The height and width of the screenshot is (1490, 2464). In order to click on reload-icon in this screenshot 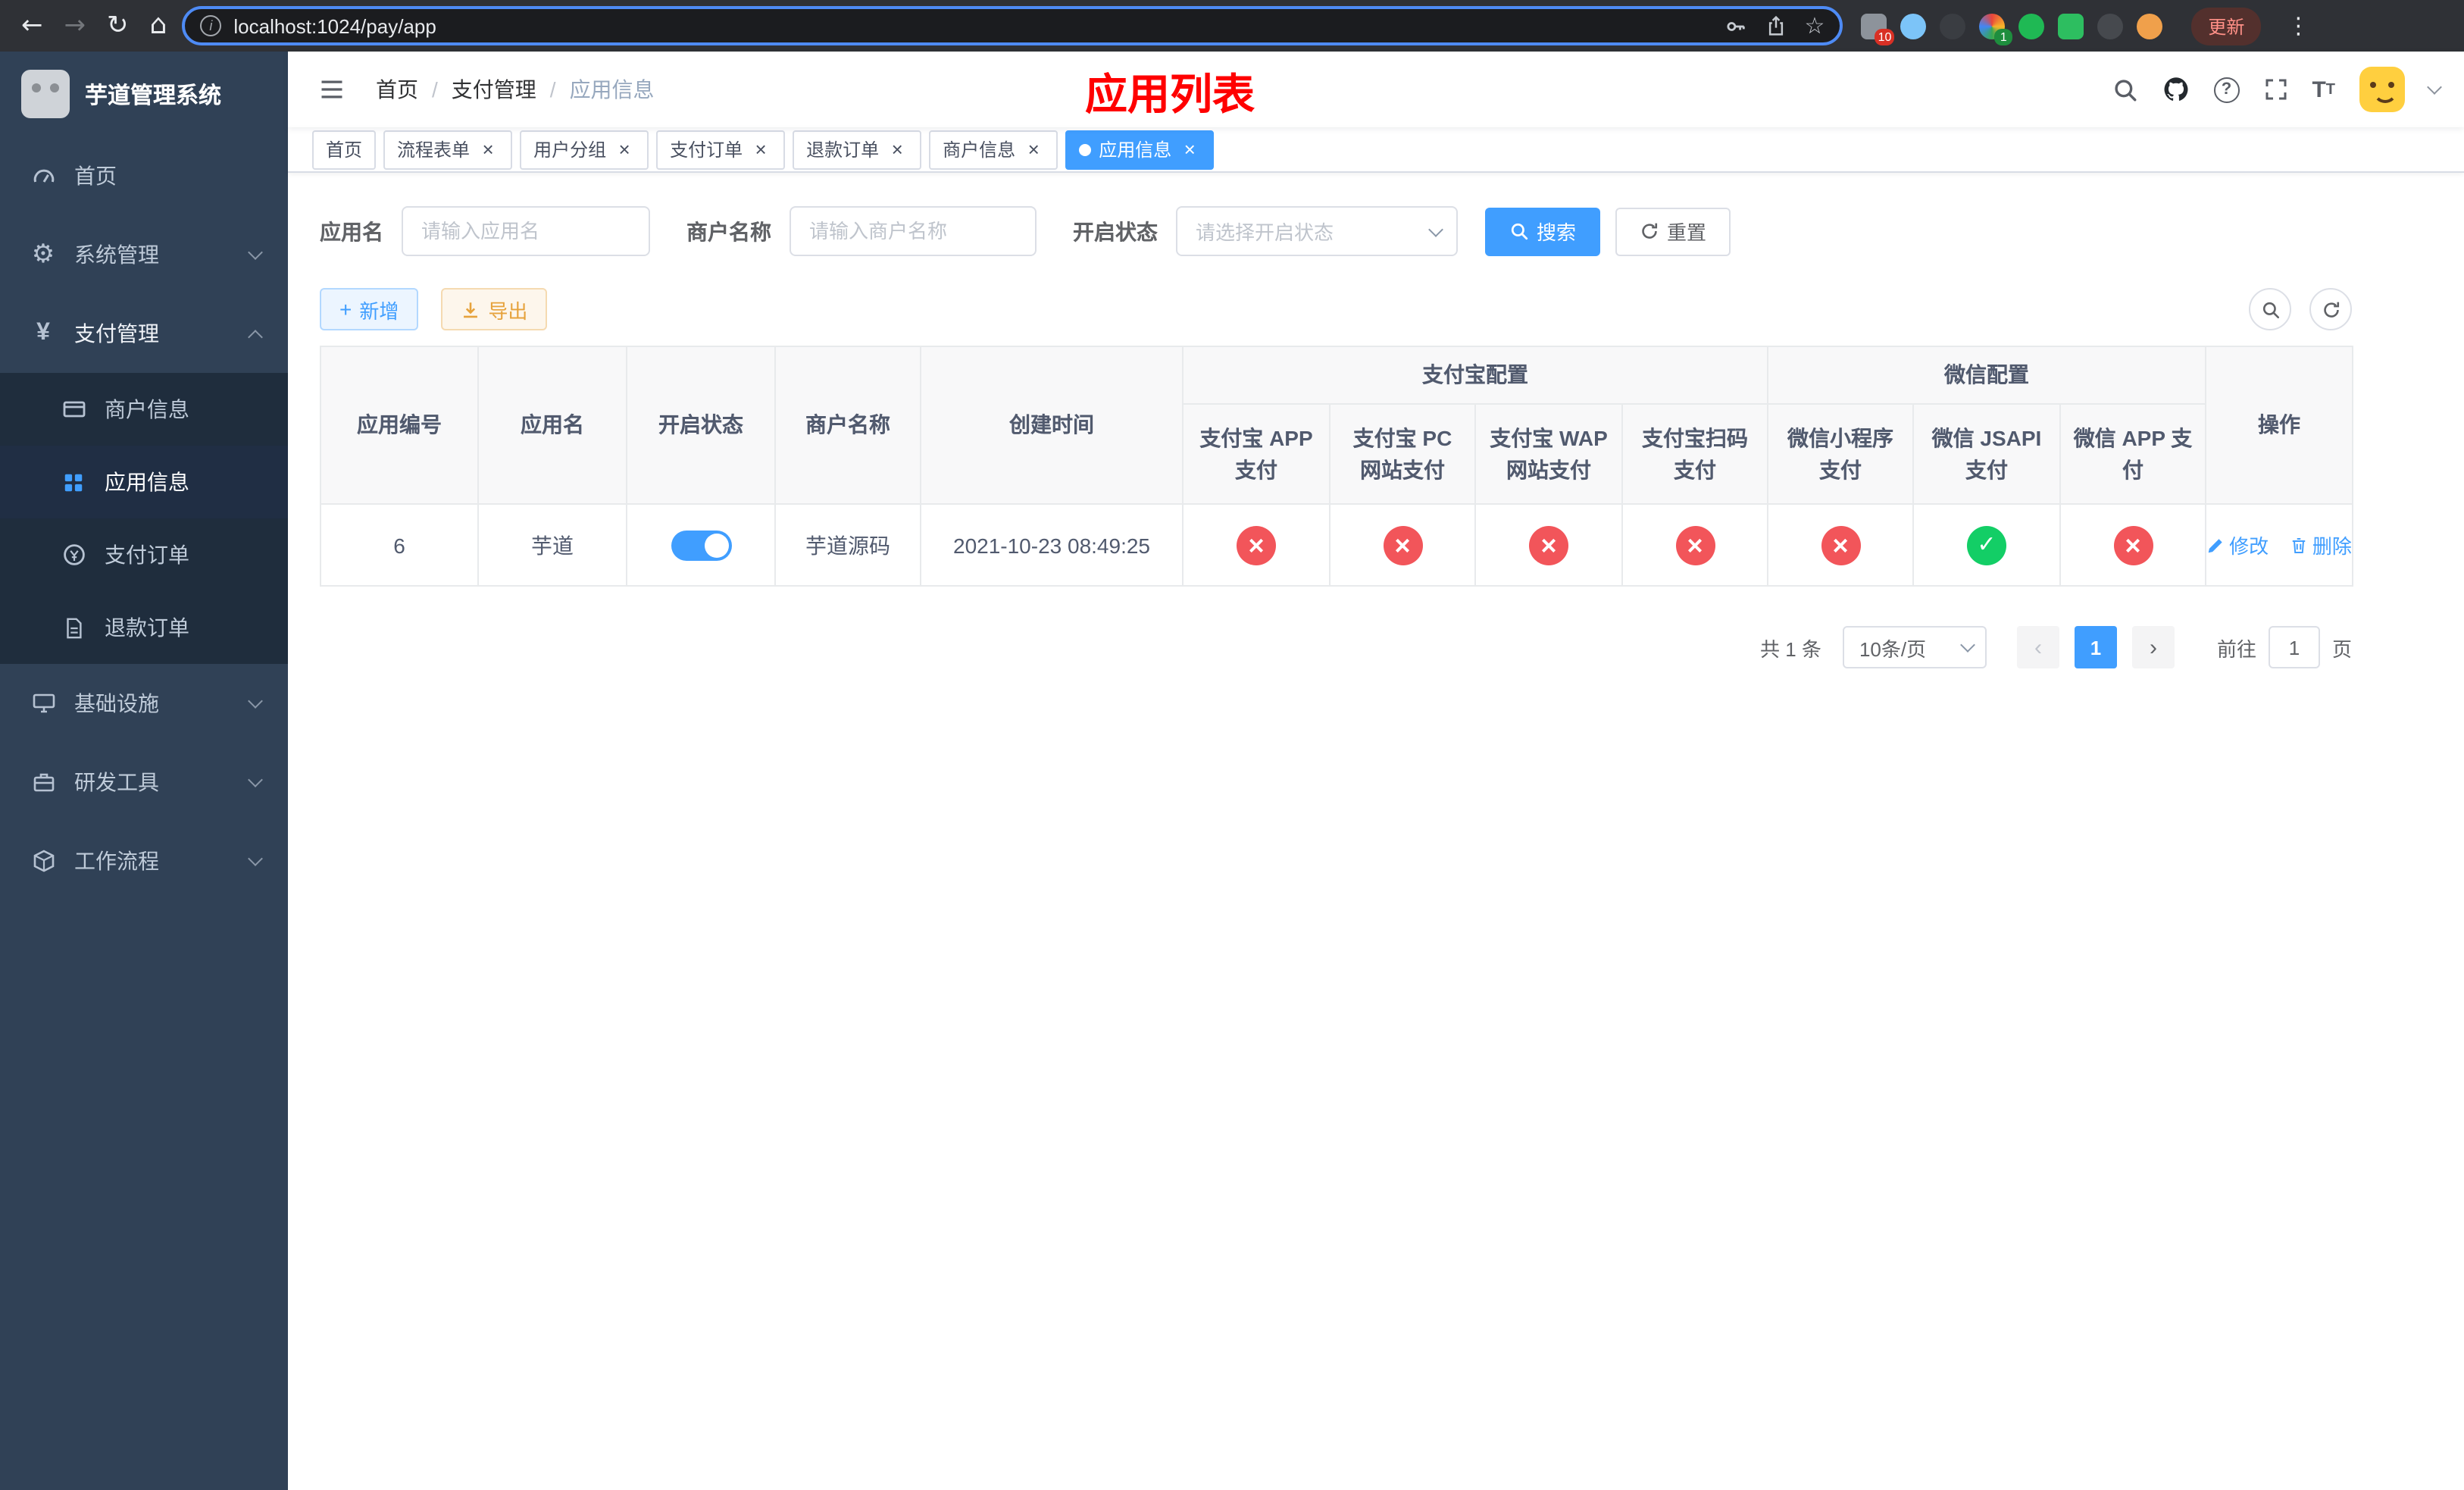, I will do `click(118, 26)`.